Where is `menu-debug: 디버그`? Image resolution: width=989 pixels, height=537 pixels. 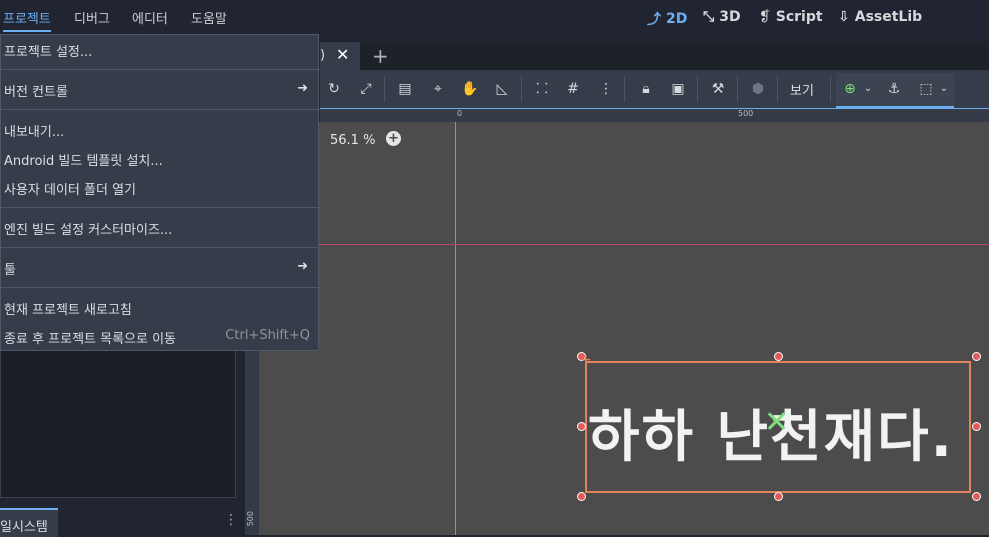
menu-debug: 디버그 is located at coordinates (92, 17).